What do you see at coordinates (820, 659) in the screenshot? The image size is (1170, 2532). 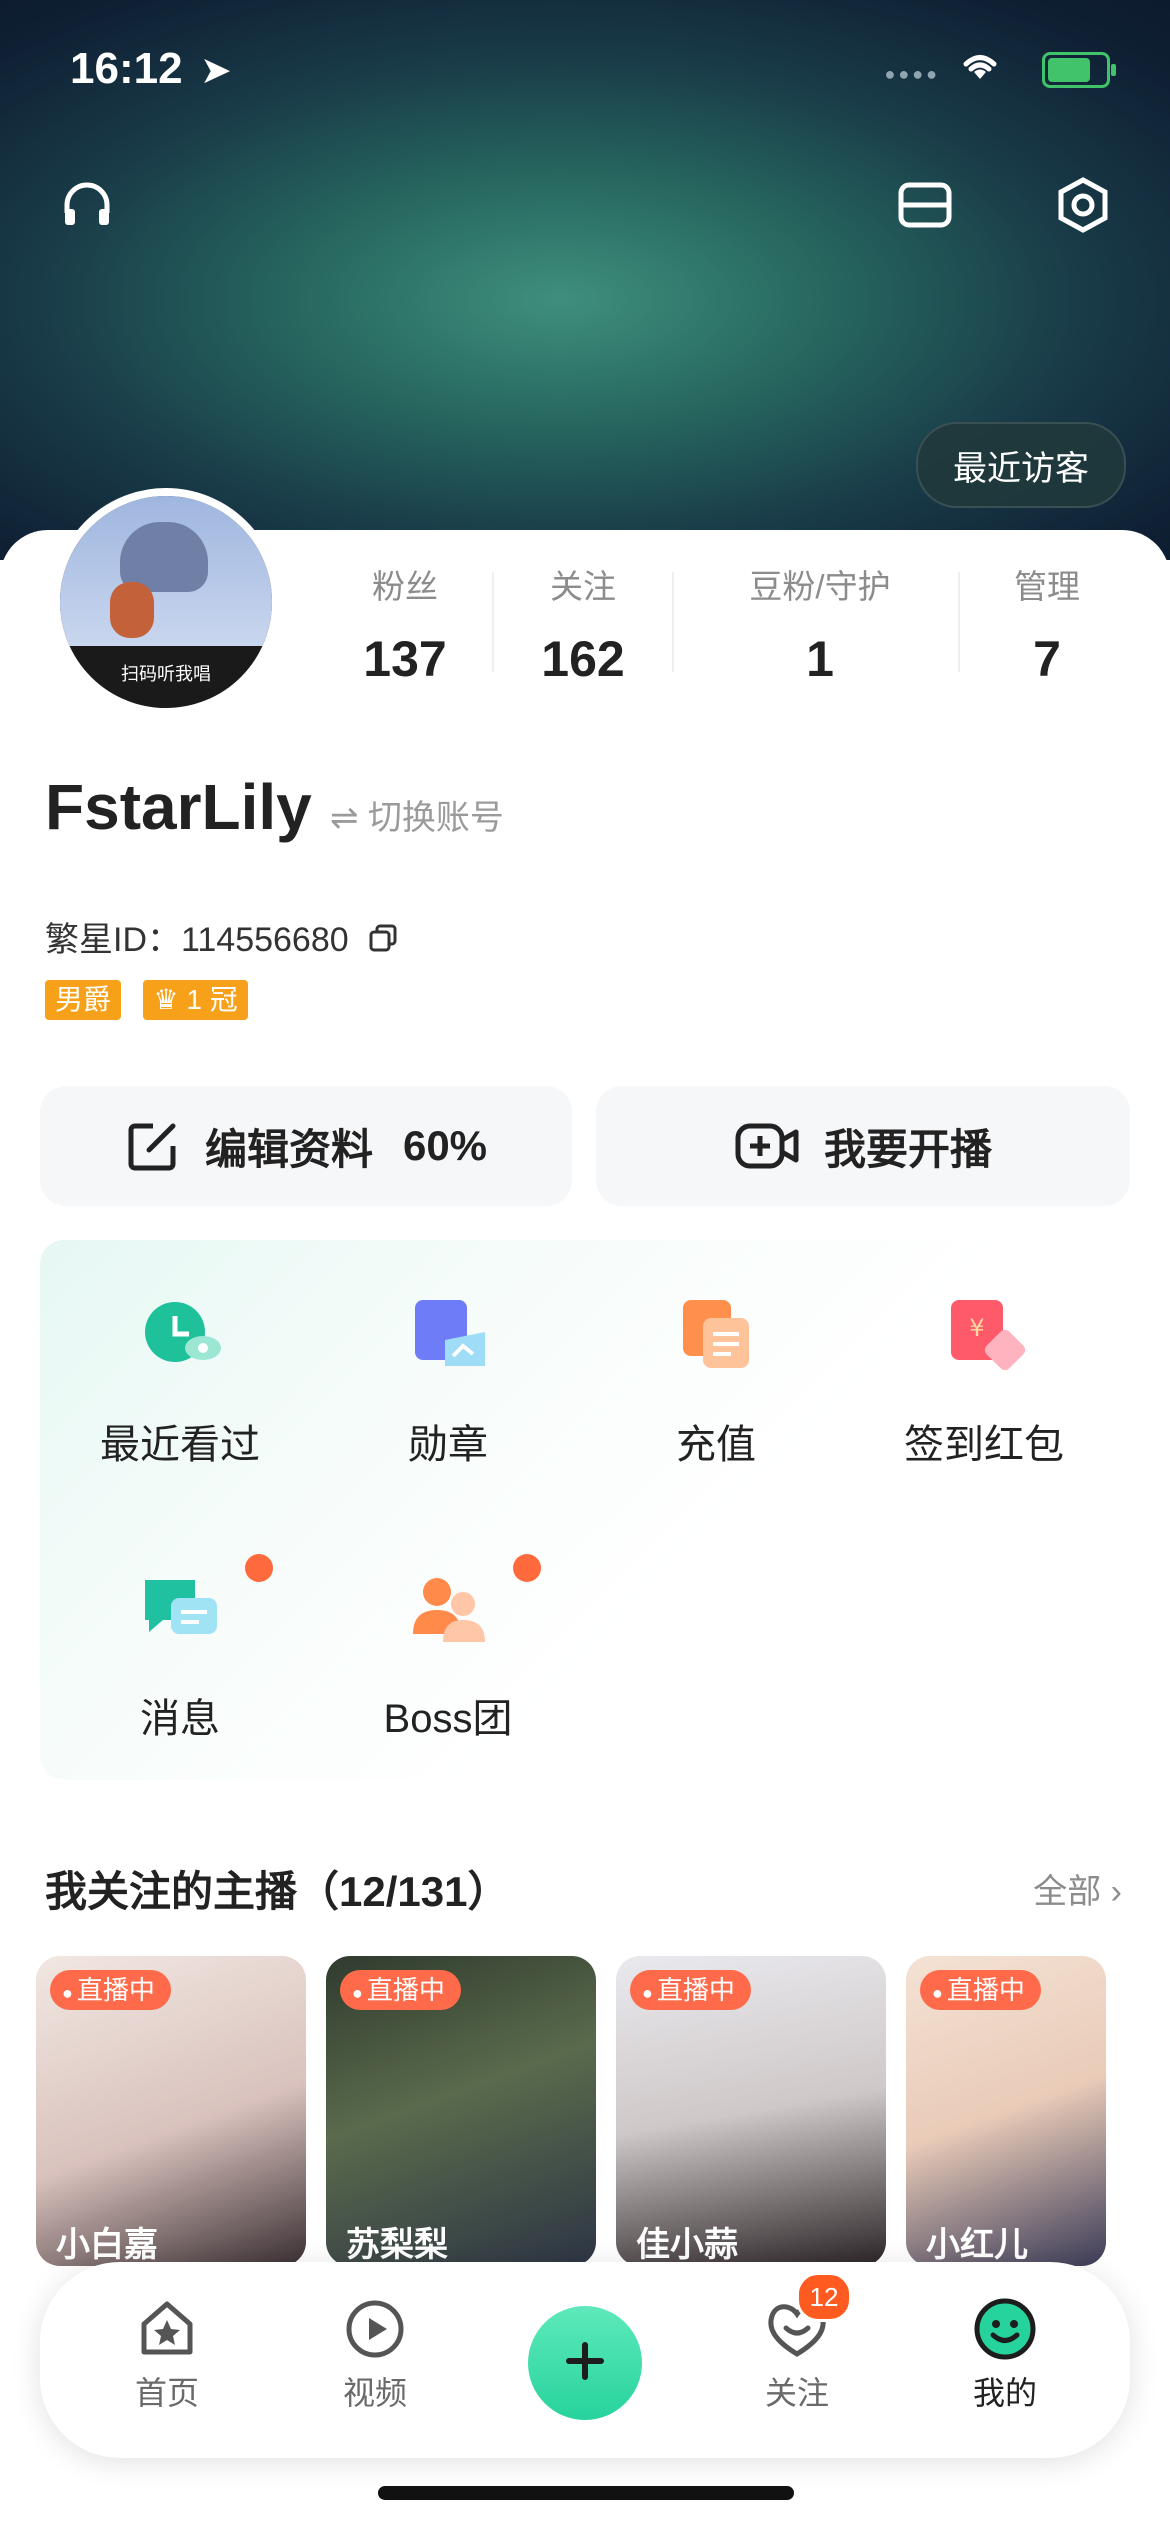 I see `stat-value: 1` at bounding box center [820, 659].